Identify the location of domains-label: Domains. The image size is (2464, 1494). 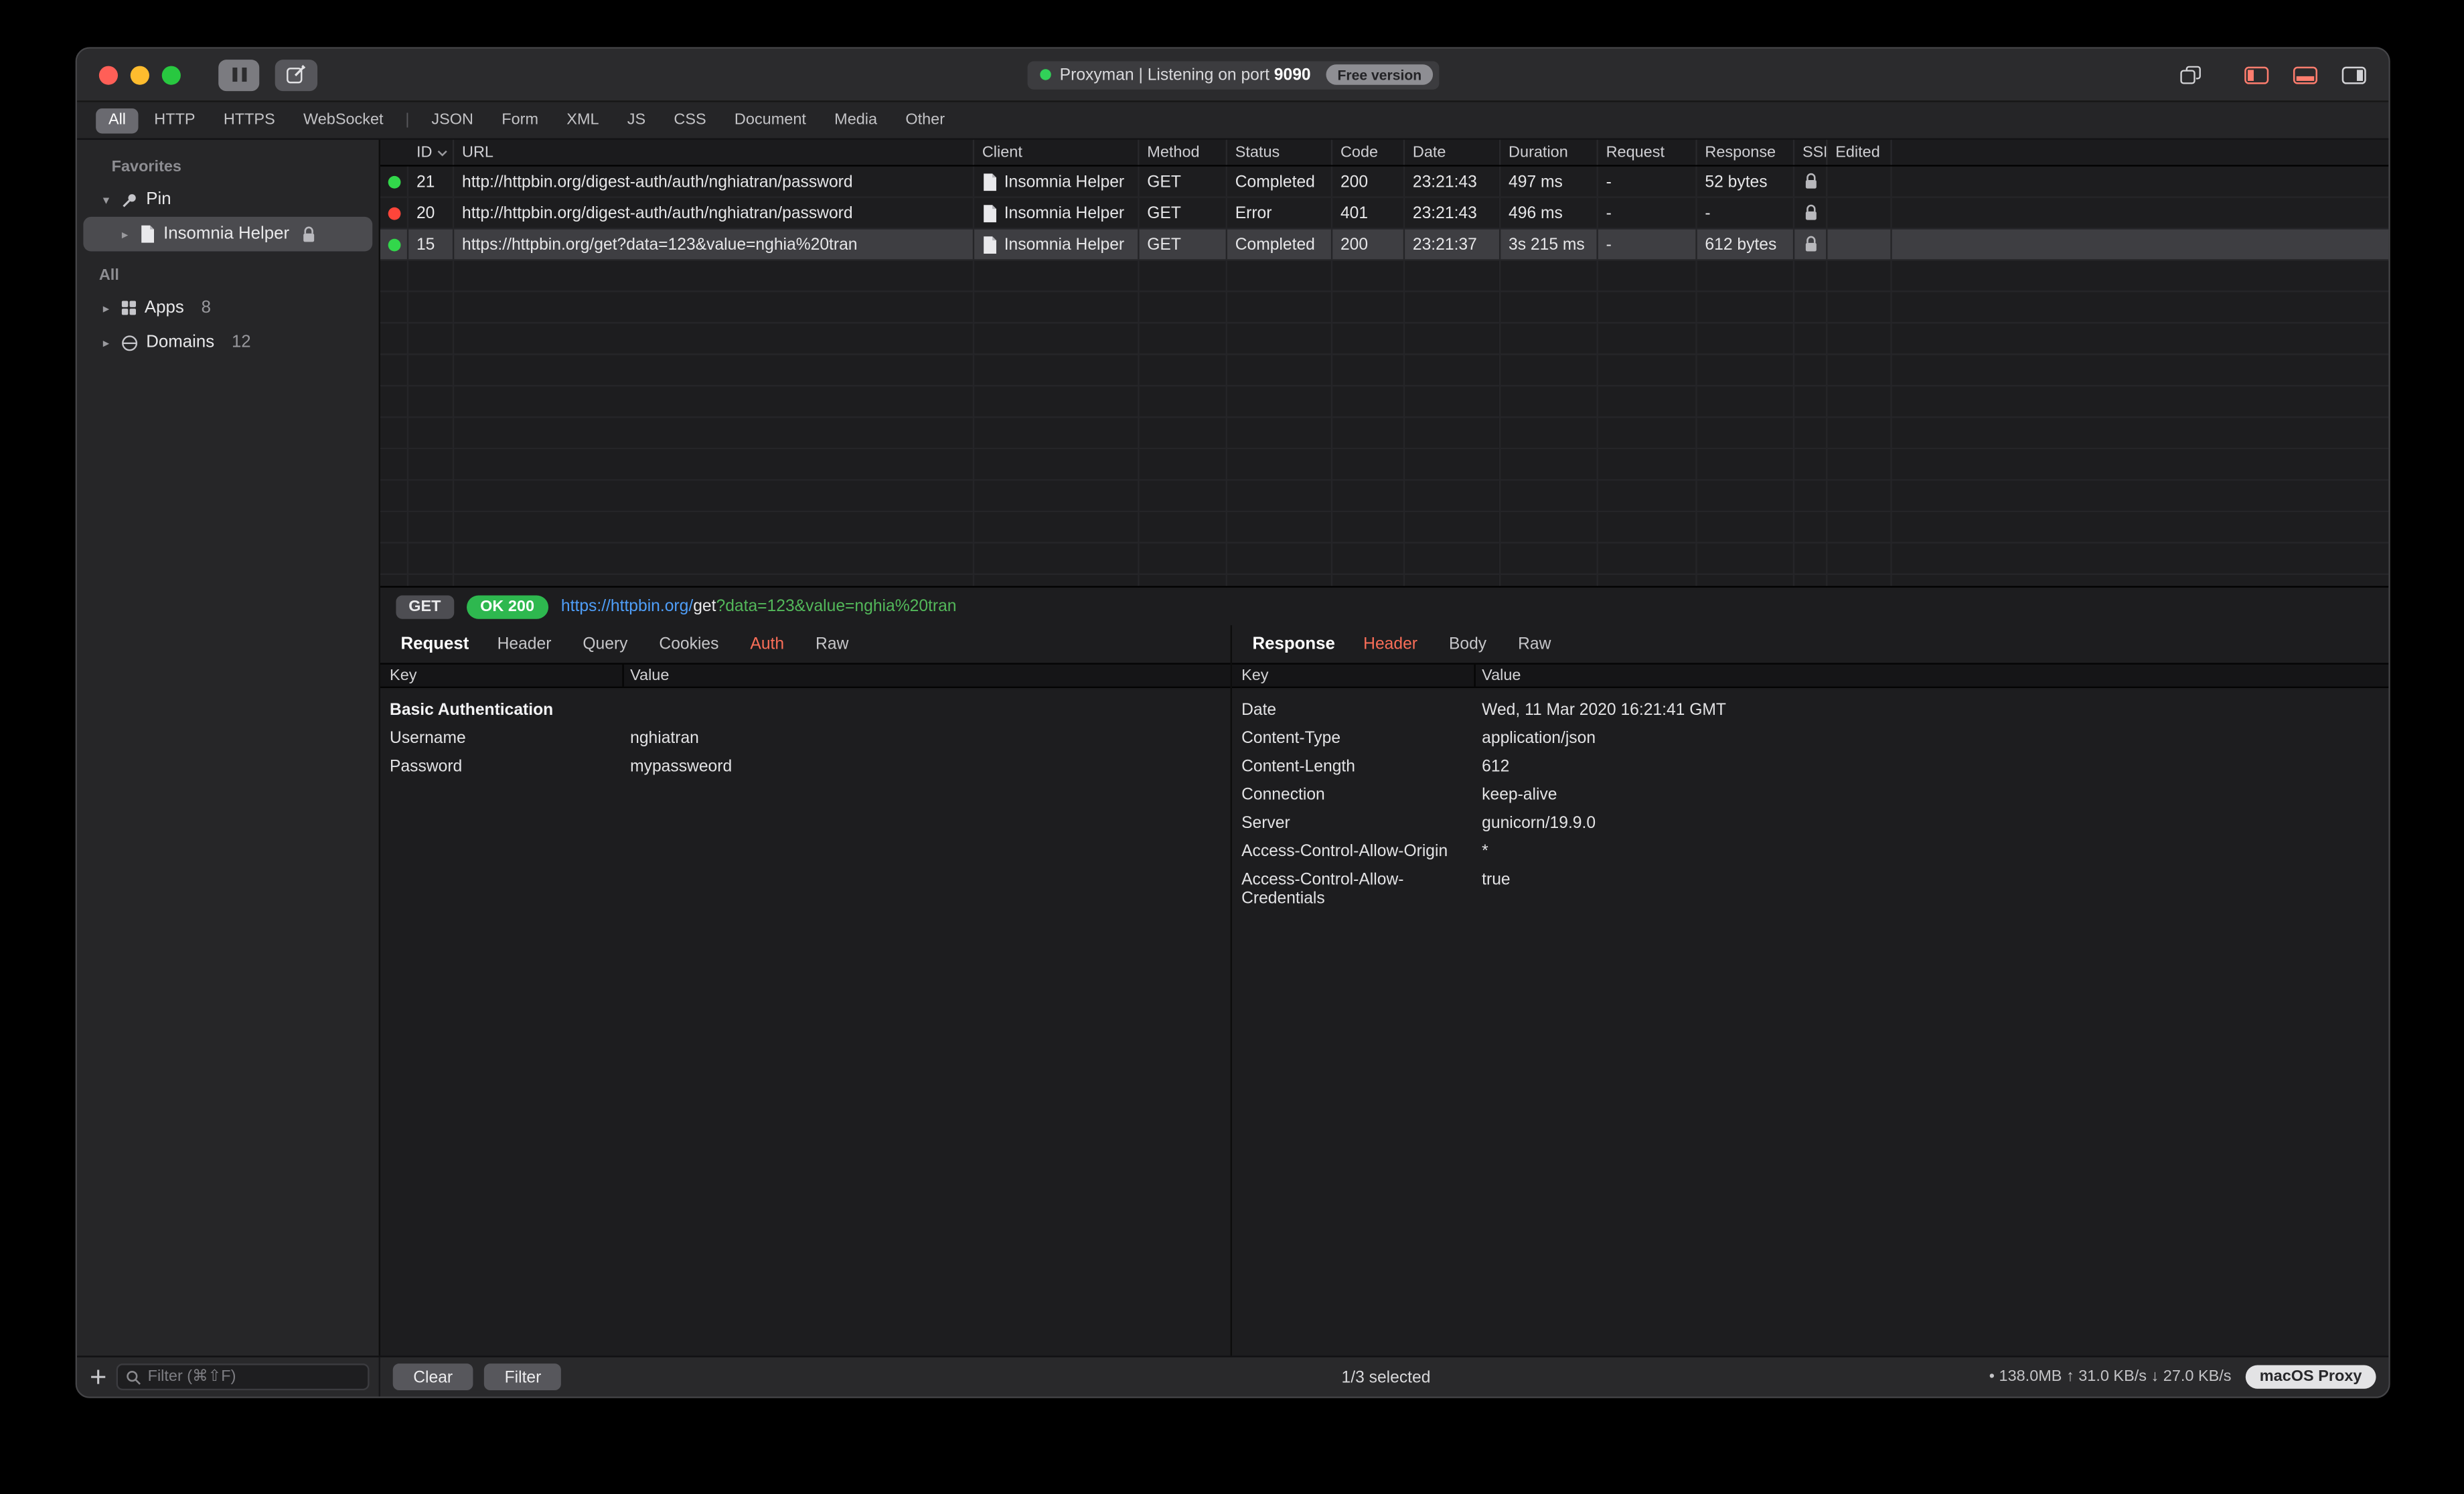
(180, 342).